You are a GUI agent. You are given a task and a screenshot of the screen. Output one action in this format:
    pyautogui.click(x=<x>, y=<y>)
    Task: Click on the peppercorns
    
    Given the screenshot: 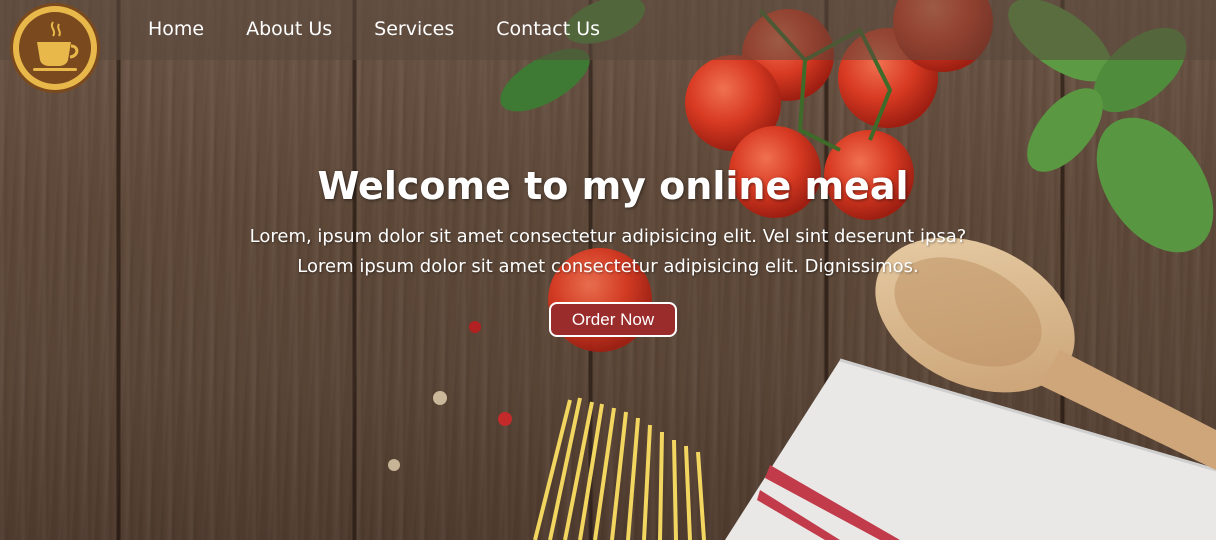 What is the action you would take?
    pyautogui.click(x=450, y=396)
    